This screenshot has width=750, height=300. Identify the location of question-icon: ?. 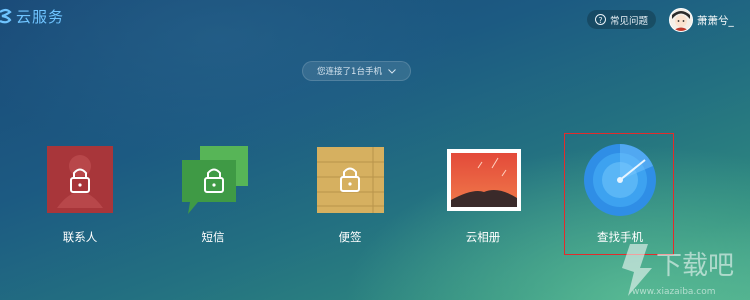
(600, 19).